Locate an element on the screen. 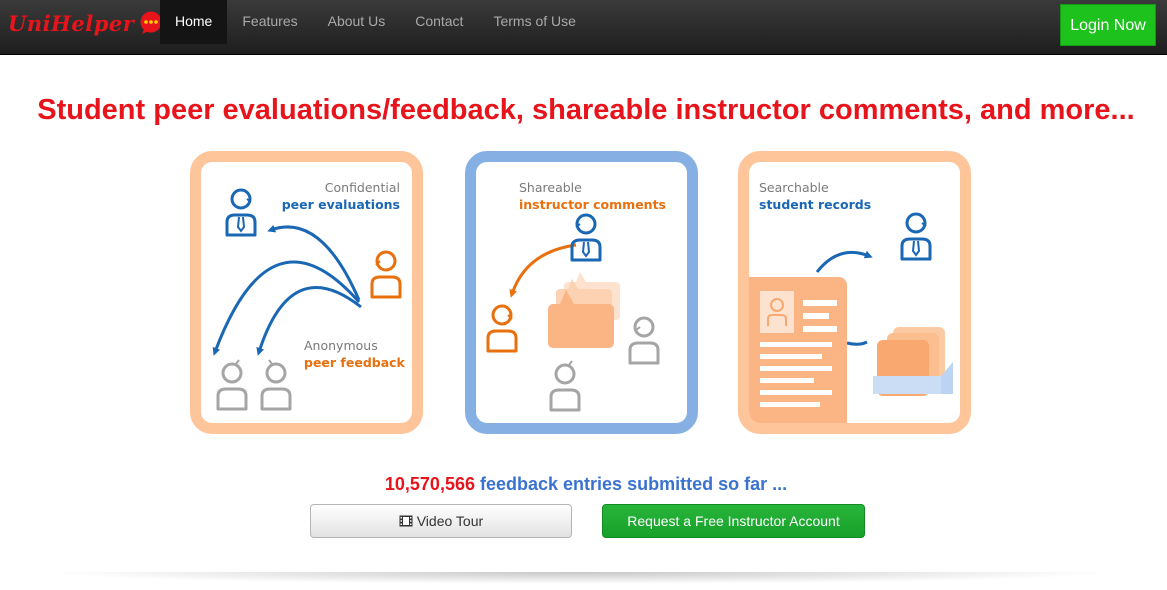 This screenshot has width=1167, height=590. request-account-button: Request a Free Instructor Account is located at coordinates (733, 521).